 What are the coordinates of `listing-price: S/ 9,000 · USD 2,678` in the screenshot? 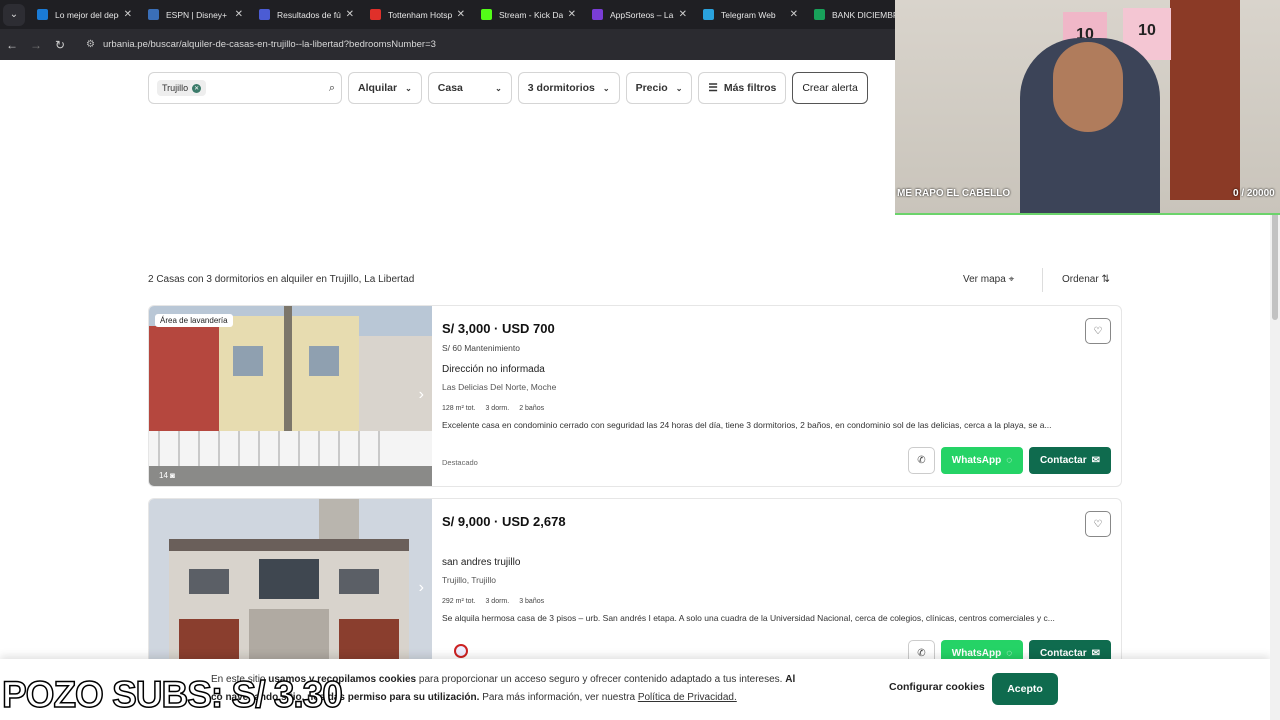 It's located at (504, 521).